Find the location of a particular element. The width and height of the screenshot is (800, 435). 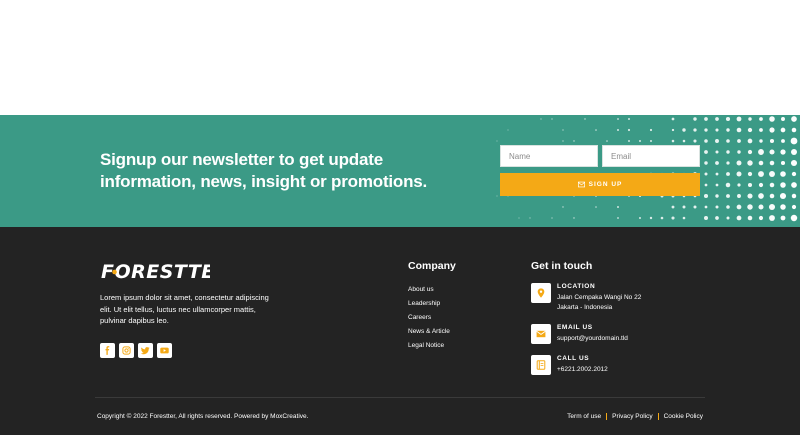

instagram-link is located at coordinates (126, 350).